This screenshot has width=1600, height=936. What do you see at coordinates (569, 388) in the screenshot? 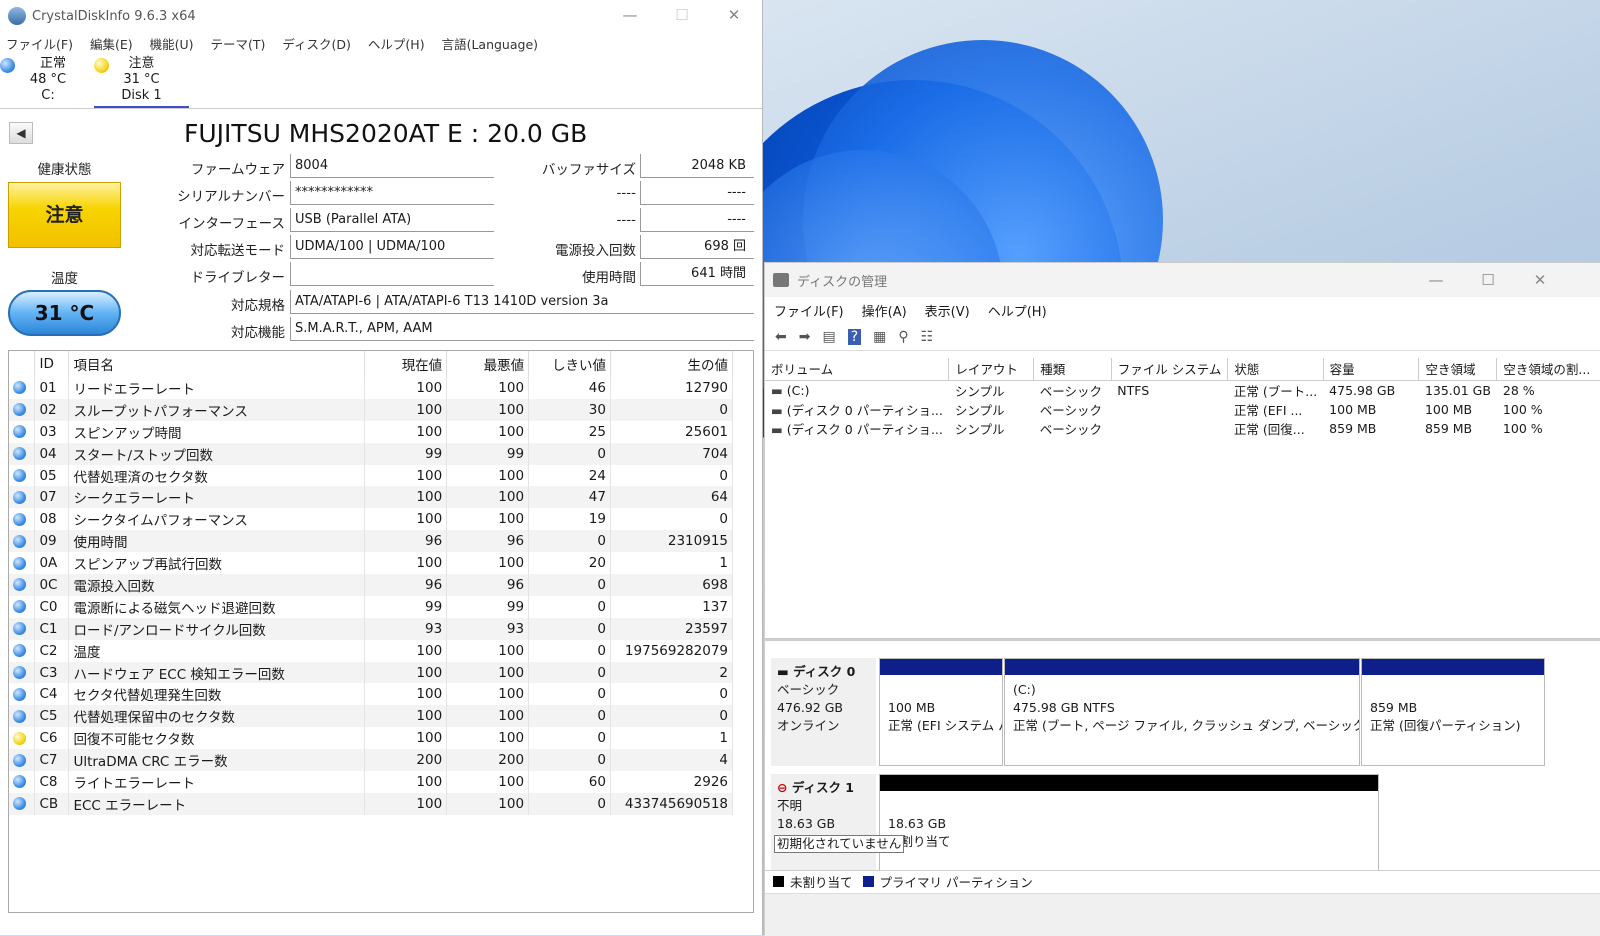
I see `attr-threshold: 46` at bounding box center [569, 388].